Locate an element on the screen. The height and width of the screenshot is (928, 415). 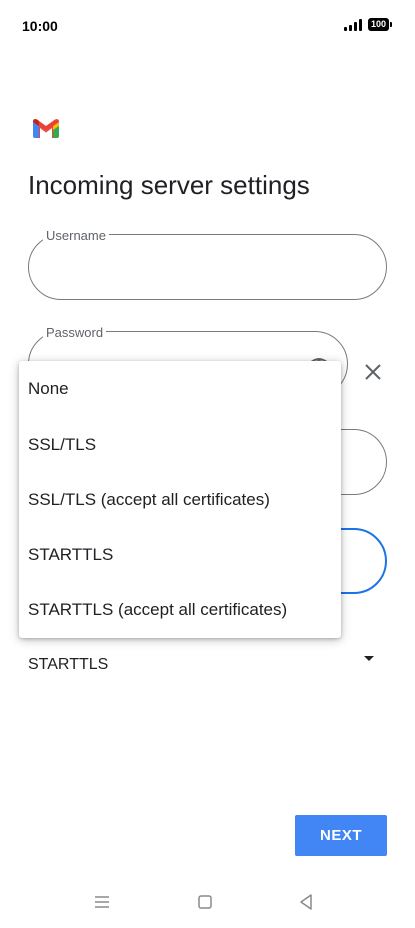
menu-option-starttls-accept-all: STARTTLS (accept all certificates) is located at coordinates (157, 610).